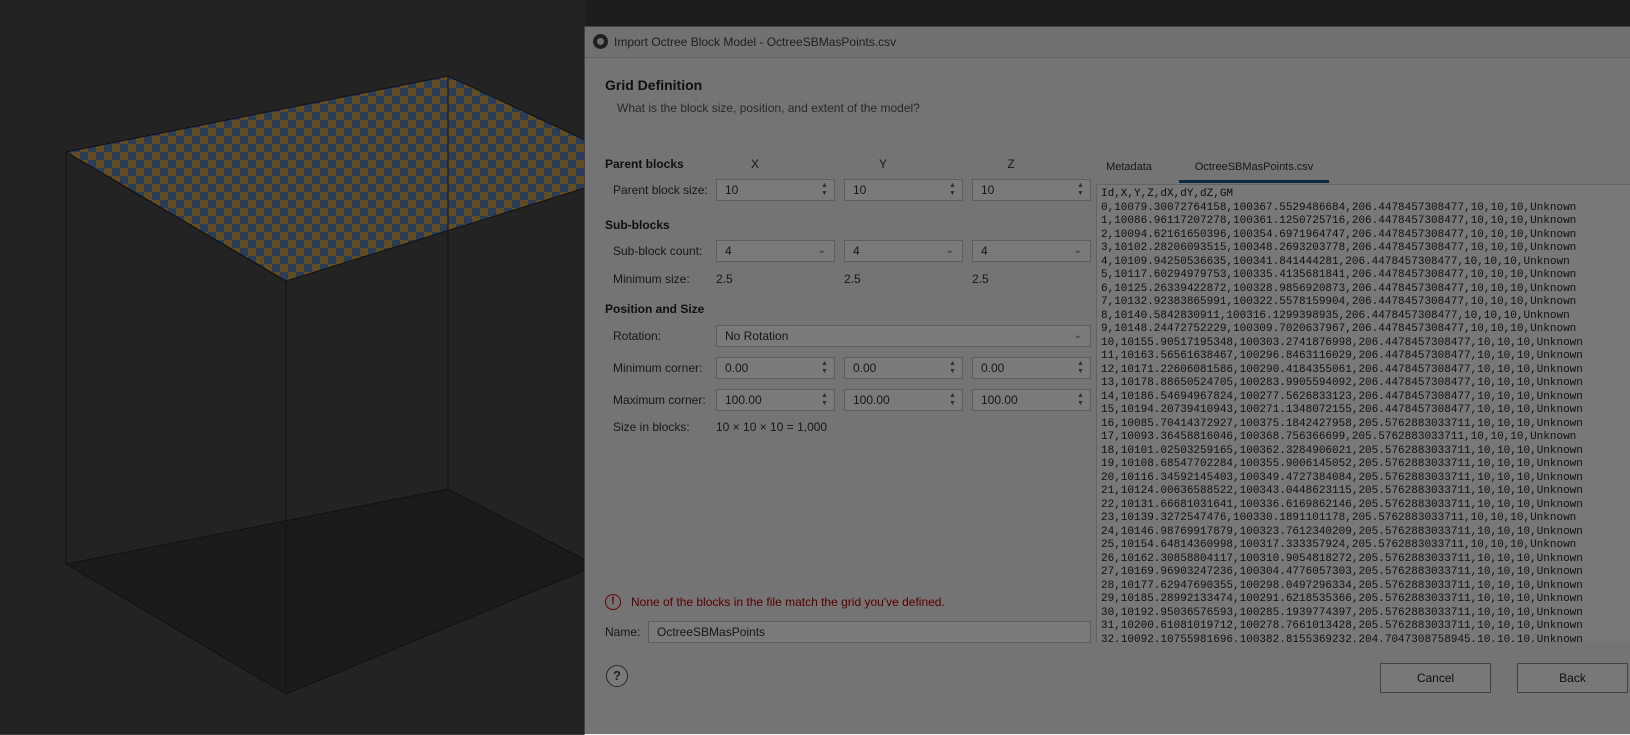 The height and width of the screenshot is (735, 1630). What do you see at coordinates (660, 190) in the screenshot?
I see `parent-block-size-label: Parent block size:` at bounding box center [660, 190].